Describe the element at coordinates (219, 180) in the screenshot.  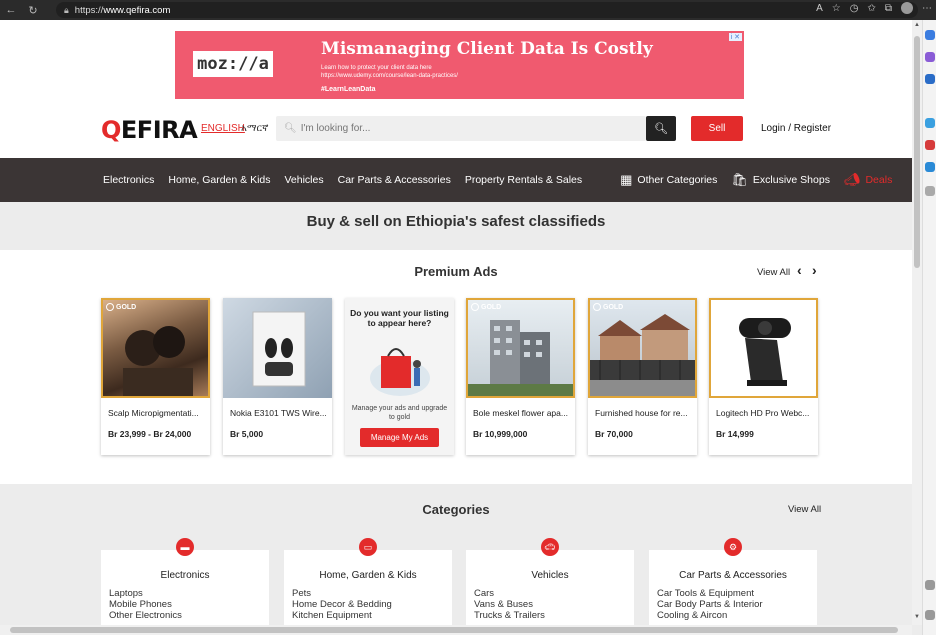
I see `nav-home-garden: Home, Garden & Kids` at that location.